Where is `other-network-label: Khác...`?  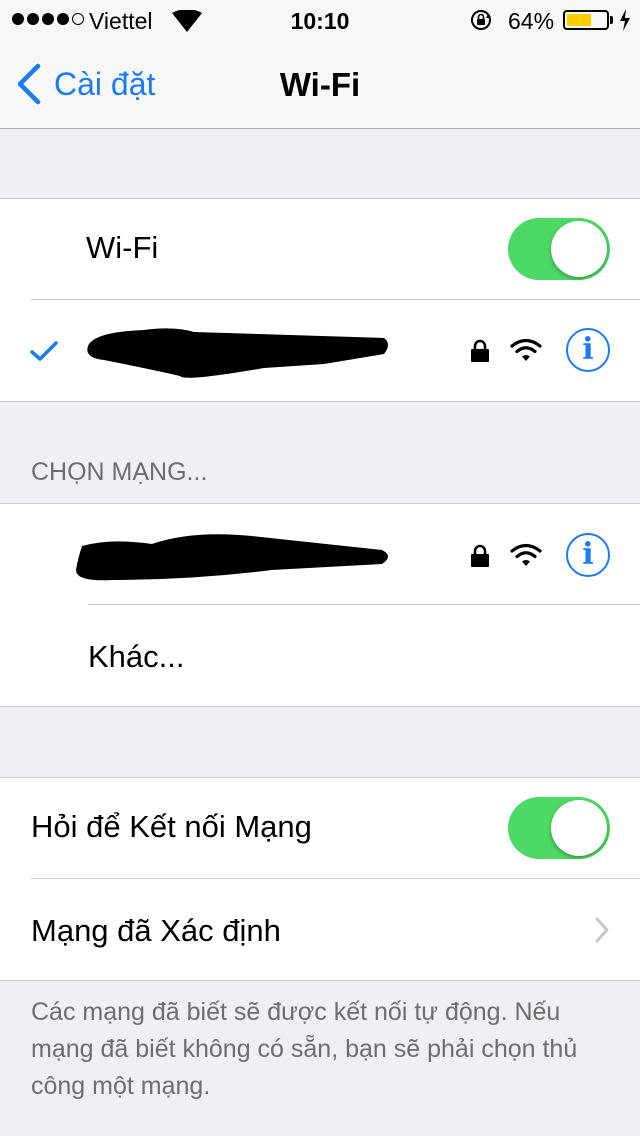 other-network-label: Khác... is located at coordinates (136, 656).